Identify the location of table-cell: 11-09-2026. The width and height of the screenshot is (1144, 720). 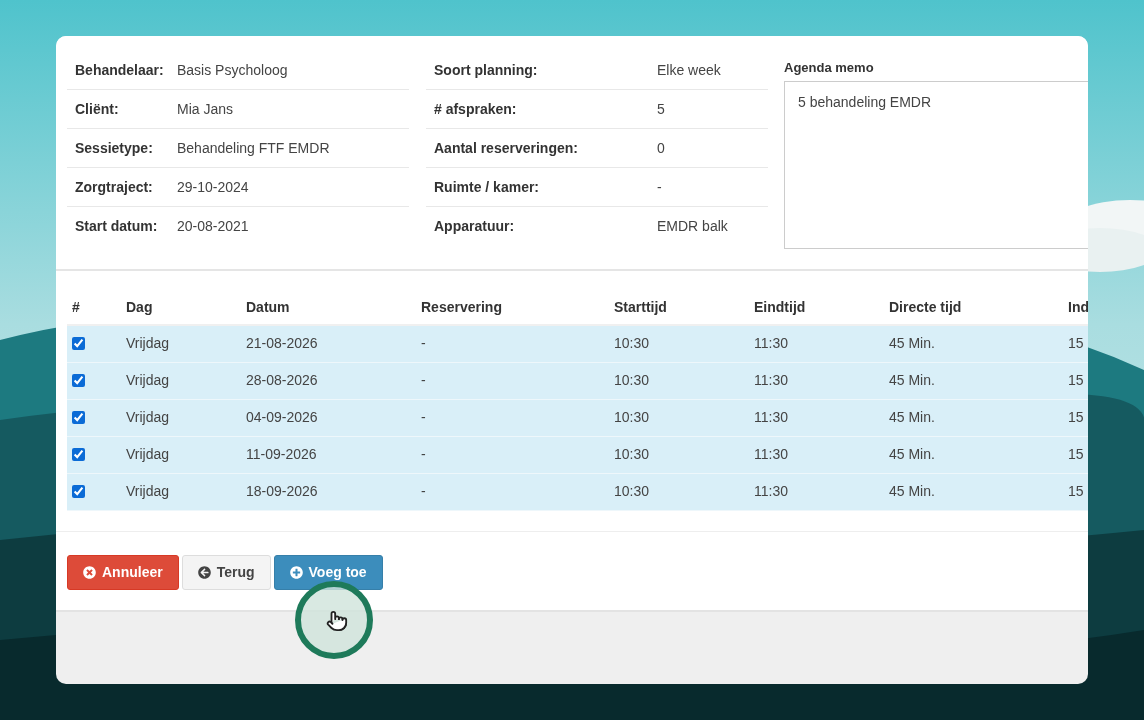
(281, 454).